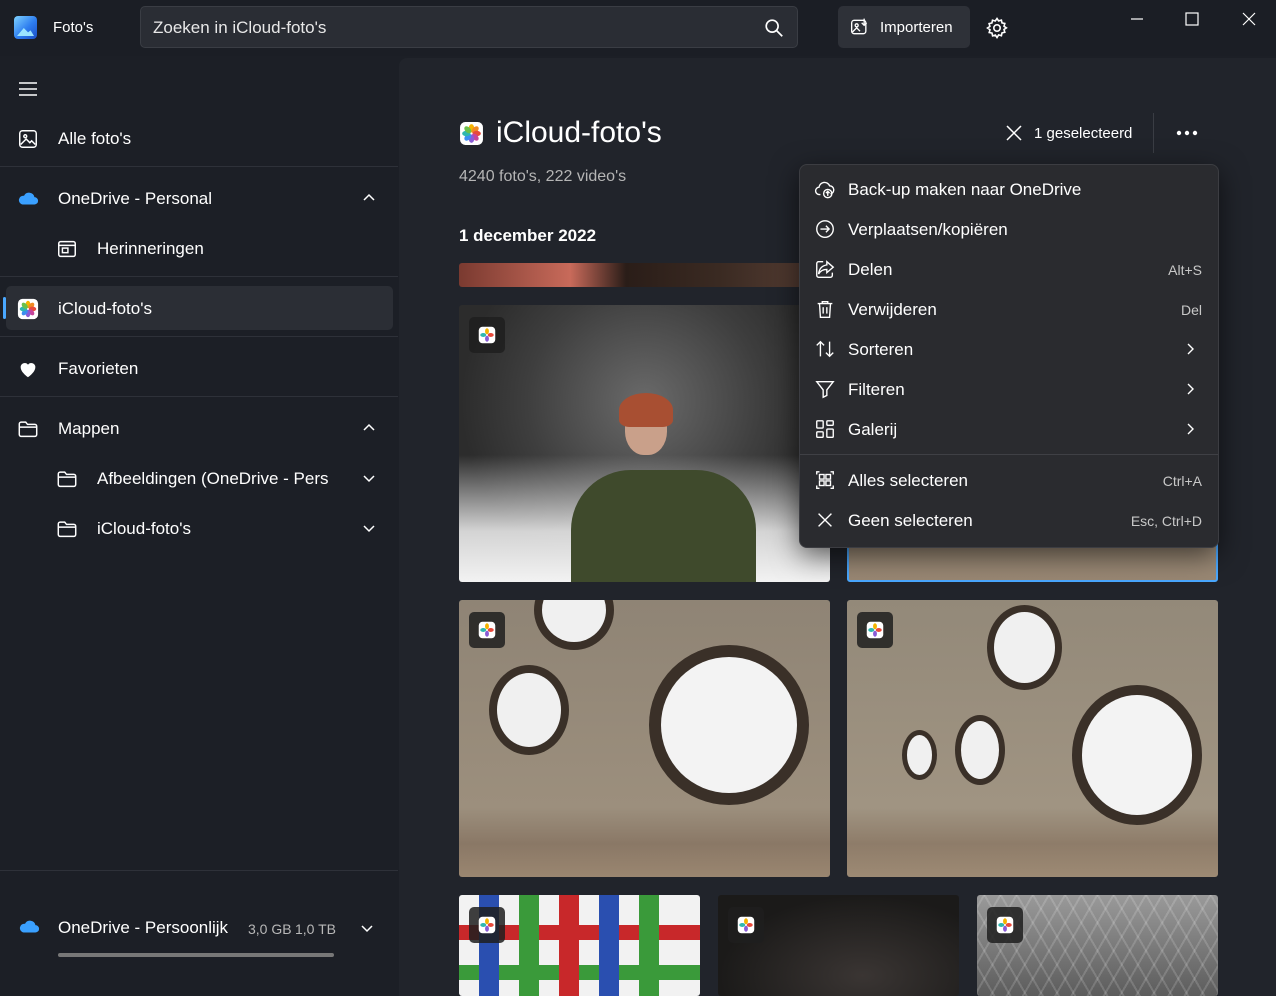 This screenshot has width=1276, height=996. I want to click on photo-subject-sweater, so click(663, 526).